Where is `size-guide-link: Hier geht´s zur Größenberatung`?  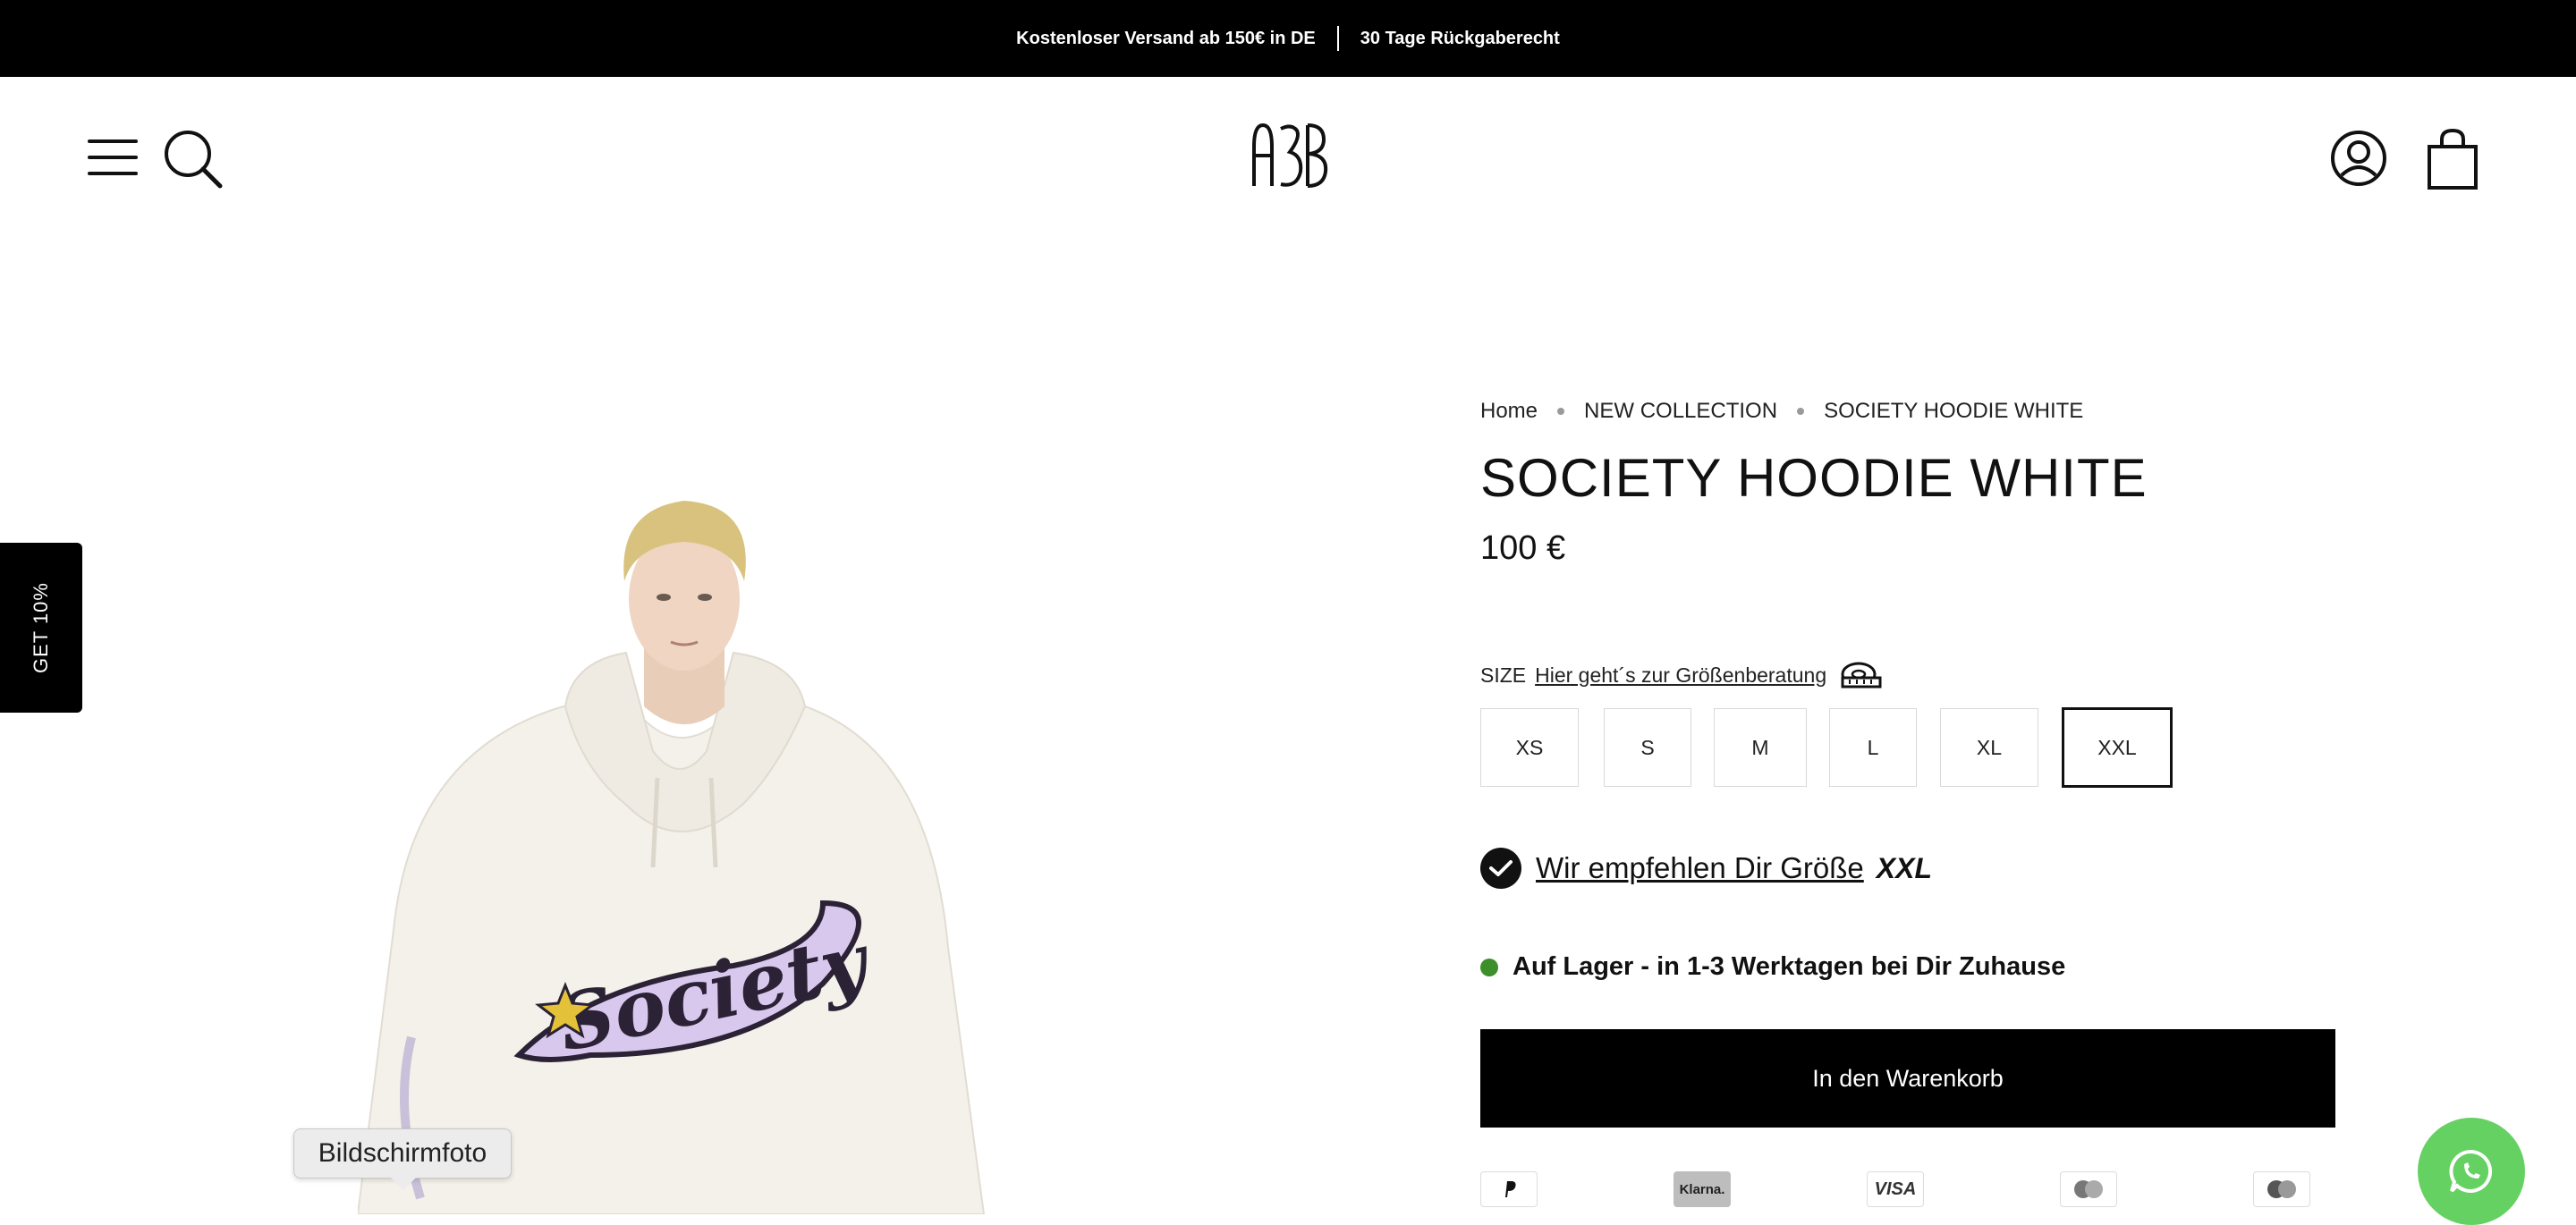
size-guide-link: Hier geht´s zur Größenberatung is located at coordinates (1680, 675).